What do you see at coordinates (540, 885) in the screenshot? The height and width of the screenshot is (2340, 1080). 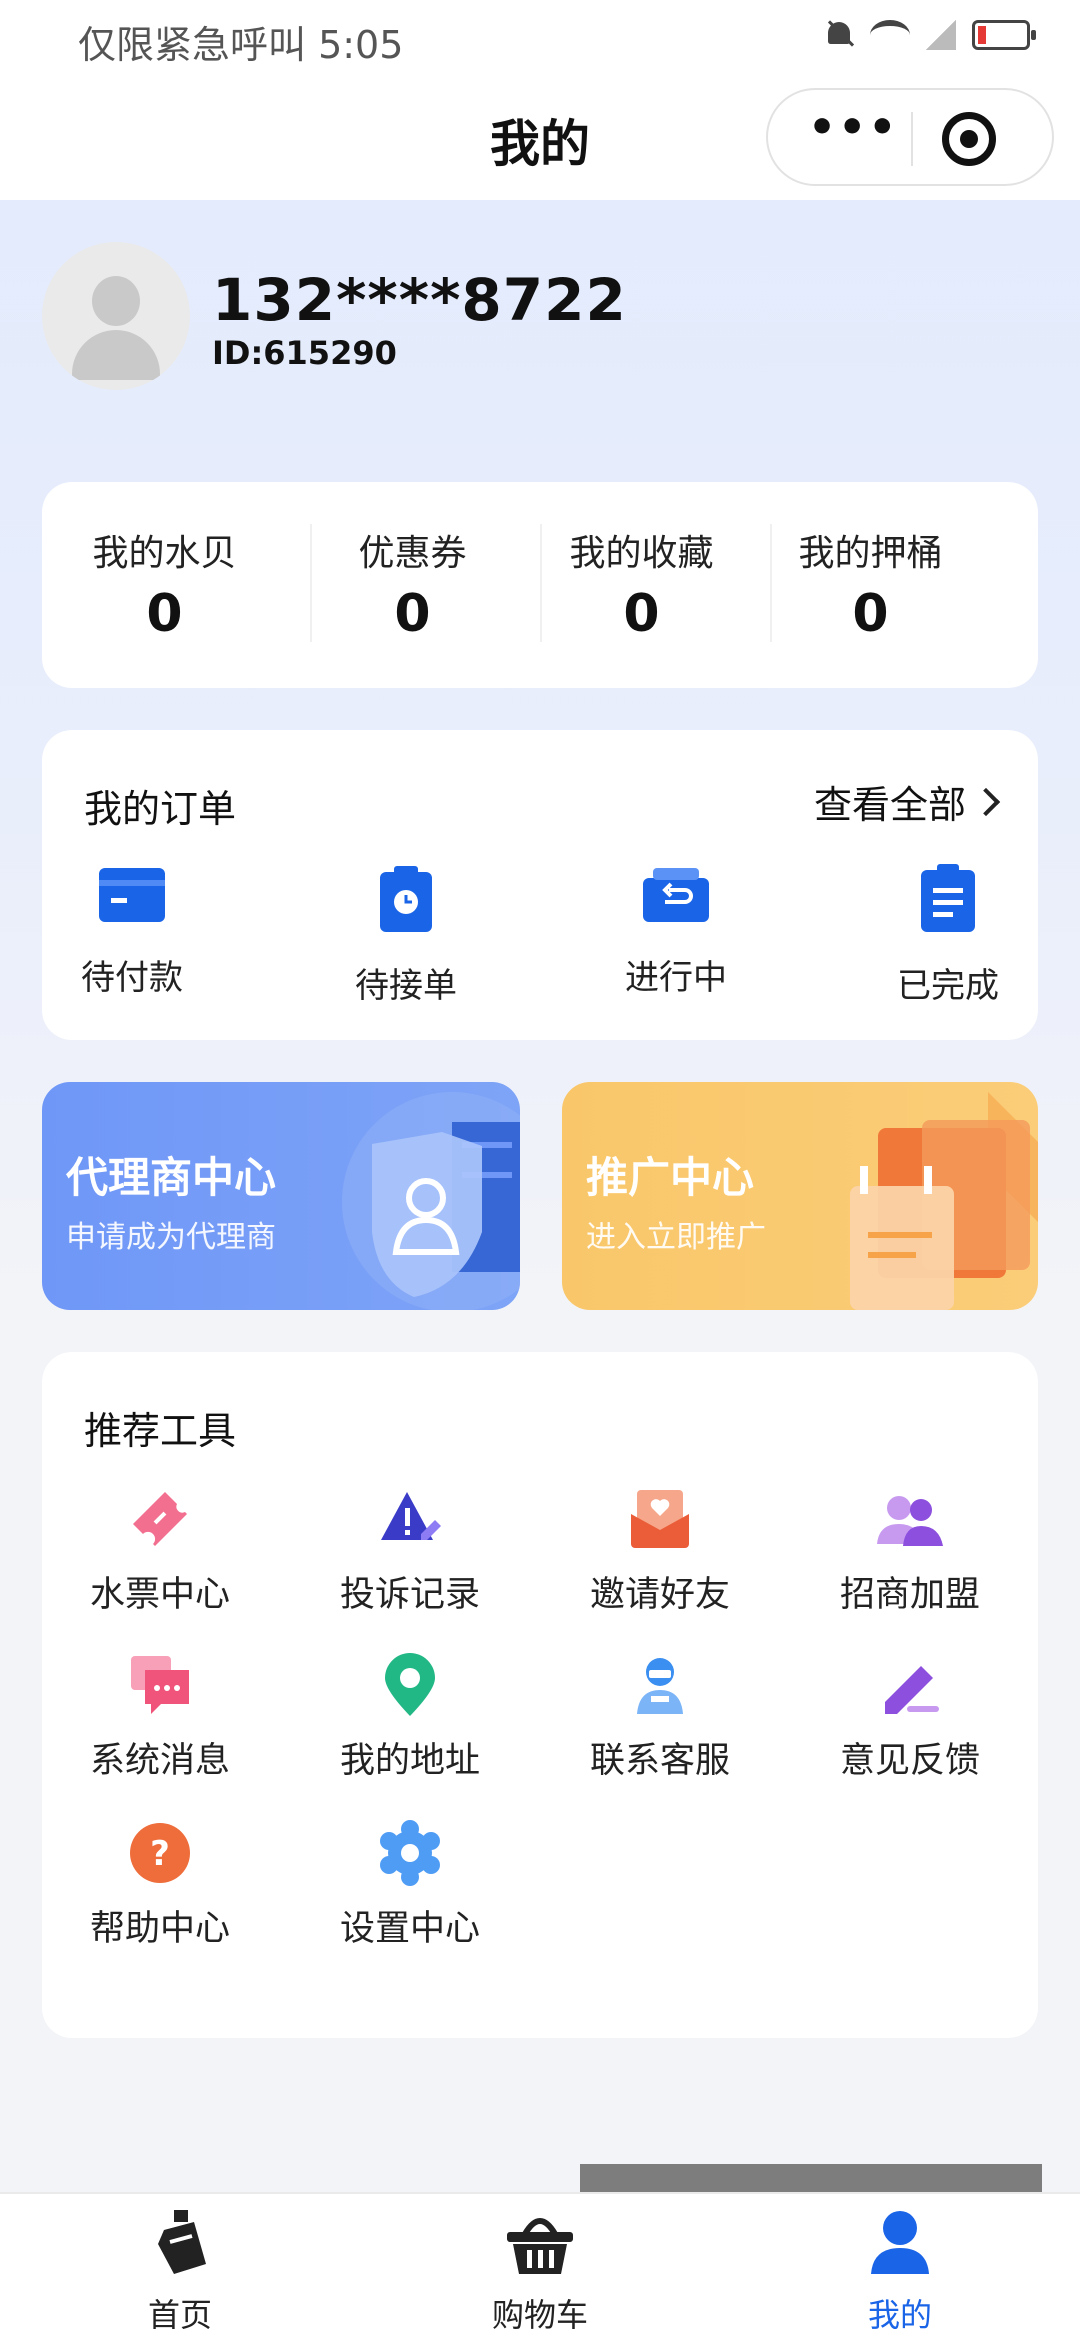 I see `orders-card: 我的订单 查看全部 待付款 待接单 进行中 已完成` at bounding box center [540, 885].